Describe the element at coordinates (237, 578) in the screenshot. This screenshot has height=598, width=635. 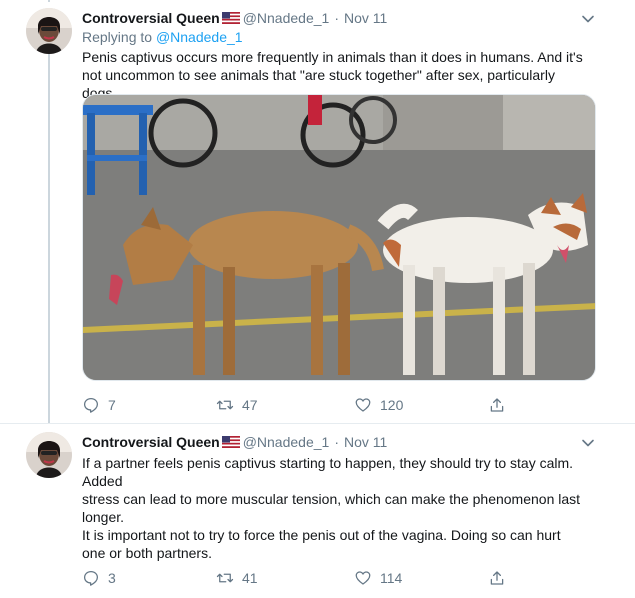
I see `retweet-button: 41` at that location.